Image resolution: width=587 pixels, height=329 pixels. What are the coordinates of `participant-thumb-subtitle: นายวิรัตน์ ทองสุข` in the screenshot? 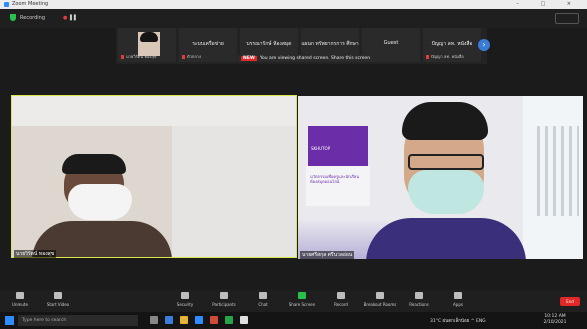 It's located at (141, 56).